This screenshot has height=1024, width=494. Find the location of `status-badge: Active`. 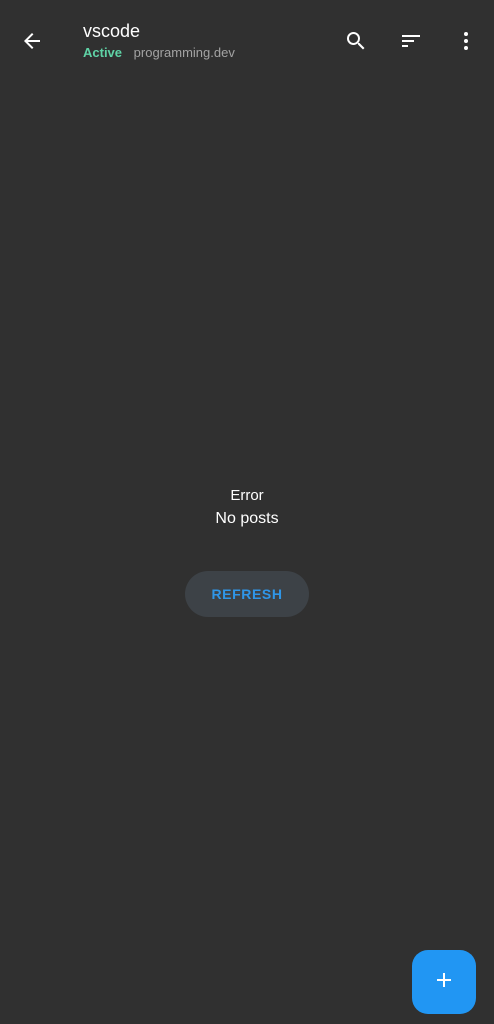

status-badge: Active is located at coordinates (103, 52).